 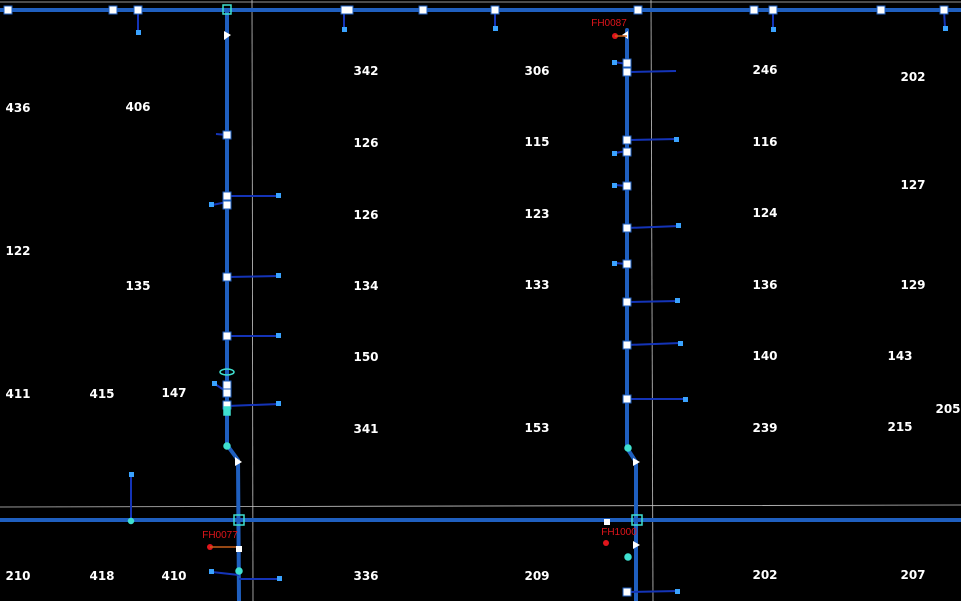 What do you see at coordinates (18, 394) in the screenshot?
I see `parcel-number-label: 411` at bounding box center [18, 394].